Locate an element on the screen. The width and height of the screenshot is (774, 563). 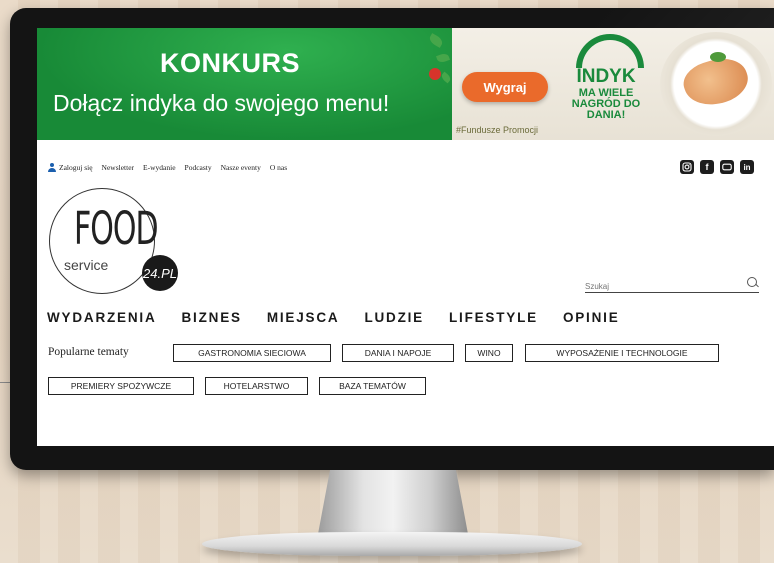
topnav-newsletter: Newsletter is located at coordinates (118, 167).